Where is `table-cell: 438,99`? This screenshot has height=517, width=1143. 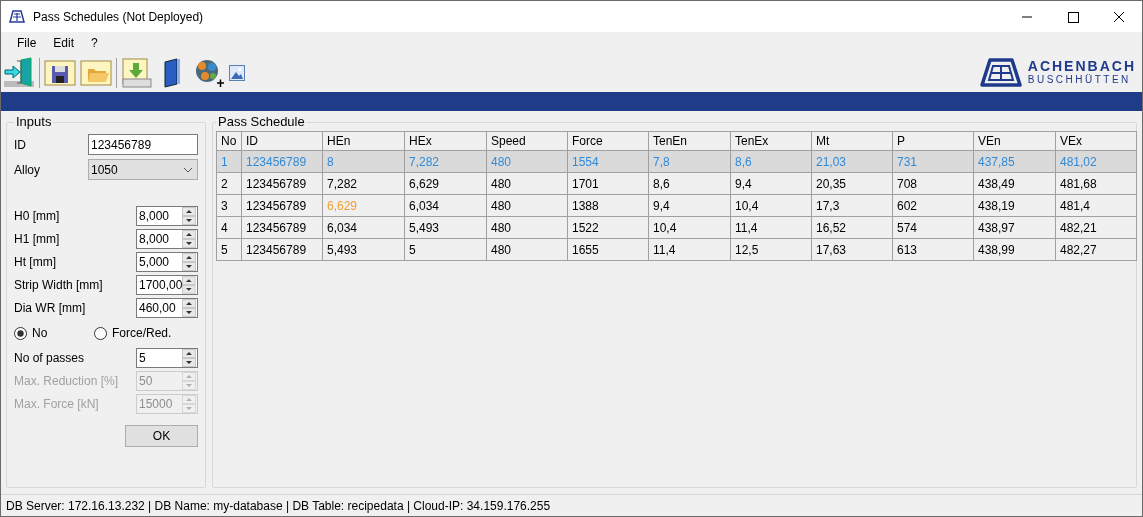 table-cell: 438,99 is located at coordinates (1015, 249).